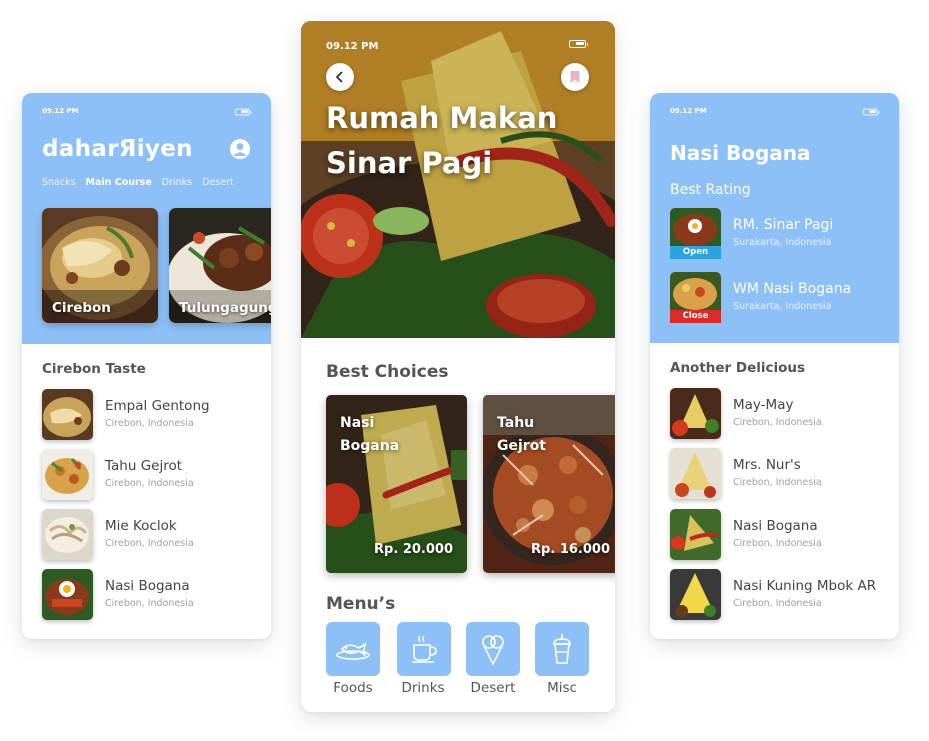 The height and width of the screenshot is (741, 929). Describe the element at coordinates (225, 308) in the screenshot. I see `featured-card-label: Tulungagung` at that location.